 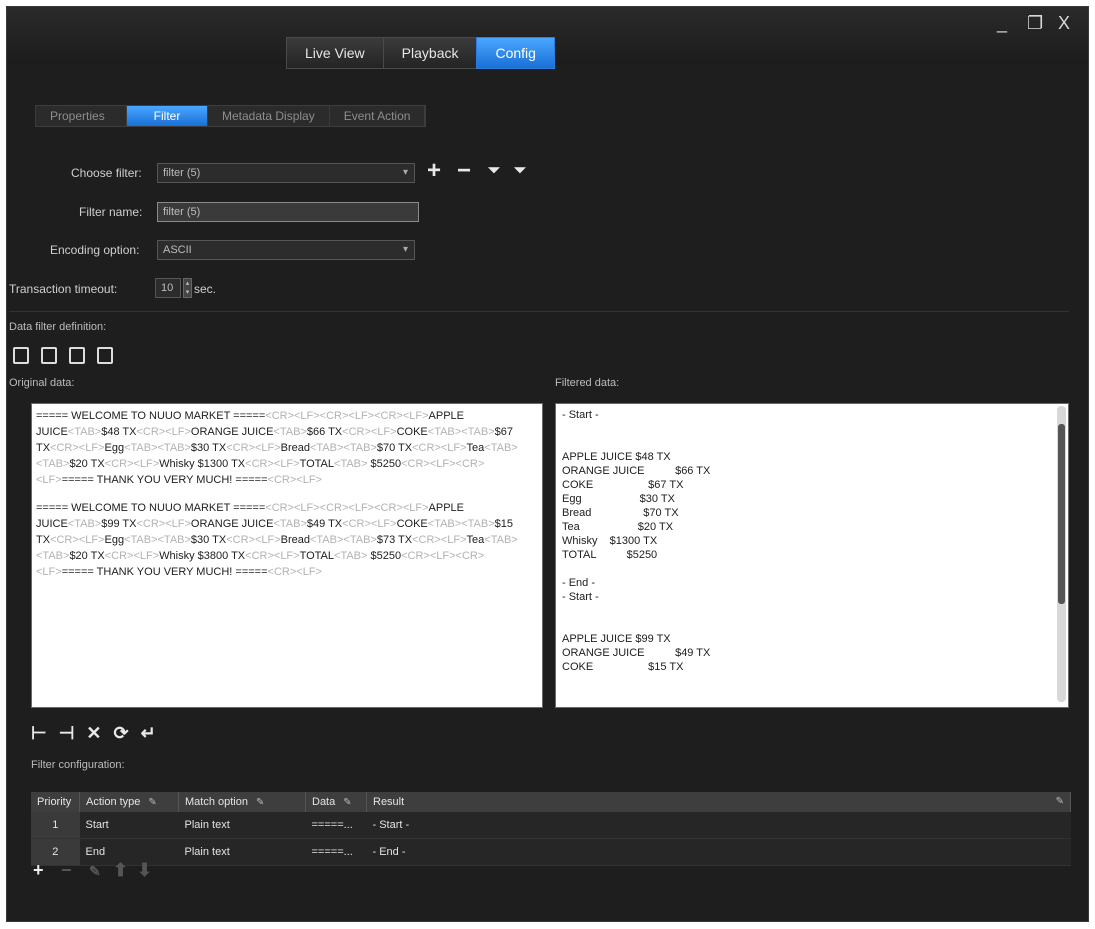 What do you see at coordinates (384, 464) in the screenshot?
I see `record-text: $5250` at bounding box center [384, 464].